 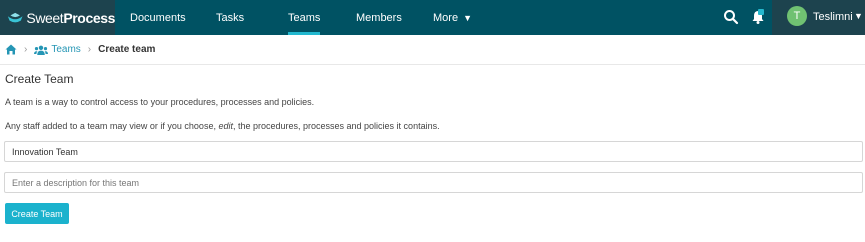 I want to click on nav-more-label: More, so click(x=446, y=17).